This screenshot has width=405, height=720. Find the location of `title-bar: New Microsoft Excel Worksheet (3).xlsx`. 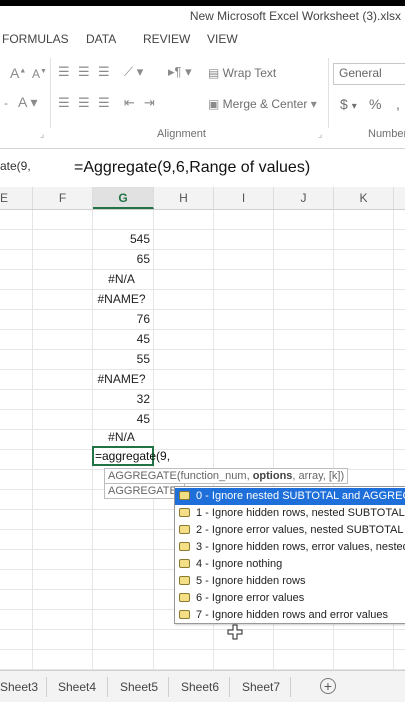

title-bar: New Microsoft Excel Worksheet (3).xlsx is located at coordinates (202, 17).